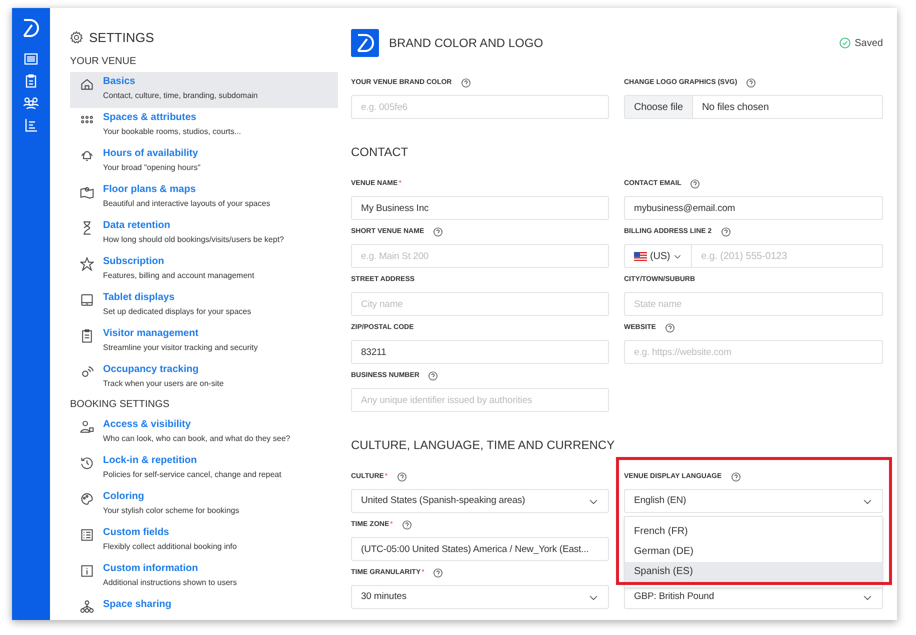 This screenshot has height=635, width=916. I want to click on input-field: Any unique identifier issued by authorities, so click(480, 400).